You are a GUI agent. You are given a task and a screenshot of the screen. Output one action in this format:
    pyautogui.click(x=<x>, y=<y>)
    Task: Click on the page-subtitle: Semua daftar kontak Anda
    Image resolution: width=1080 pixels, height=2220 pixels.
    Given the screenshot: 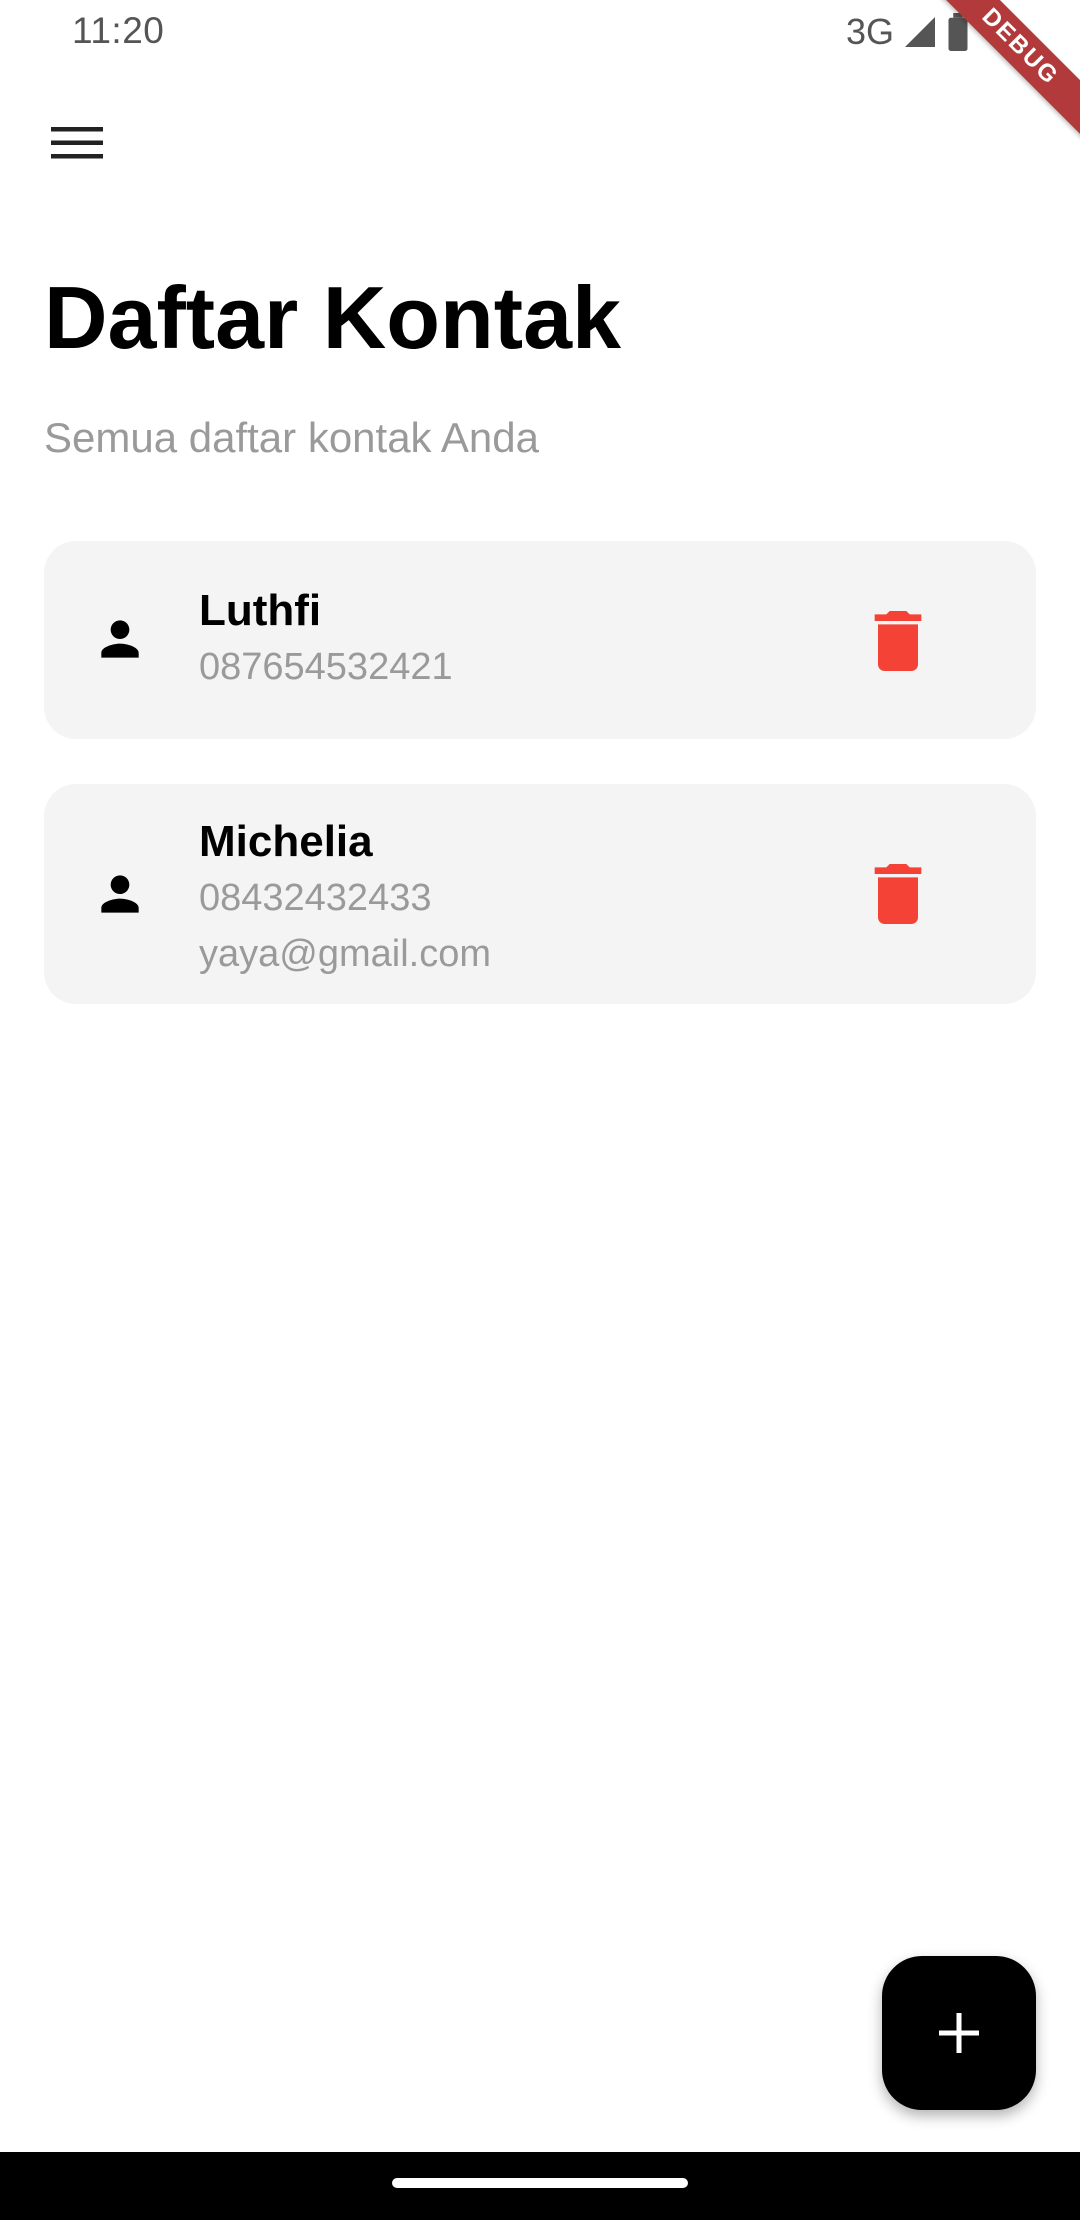 What is the action you would take?
    pyautogui.click(x=291, y=437)
    